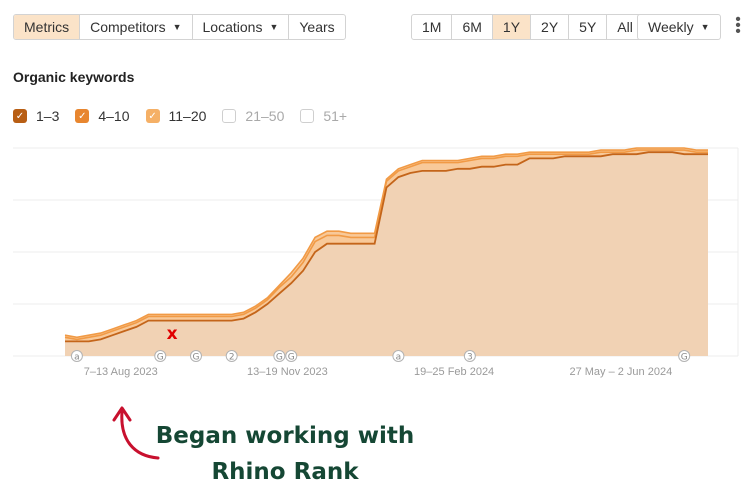 Image resolution: width=750 pixels, height=500 pixels. What do you see at coordinates (232, 27) in the screenshot?
I see `tab-label: Locations` at bounding box center [232, 27].